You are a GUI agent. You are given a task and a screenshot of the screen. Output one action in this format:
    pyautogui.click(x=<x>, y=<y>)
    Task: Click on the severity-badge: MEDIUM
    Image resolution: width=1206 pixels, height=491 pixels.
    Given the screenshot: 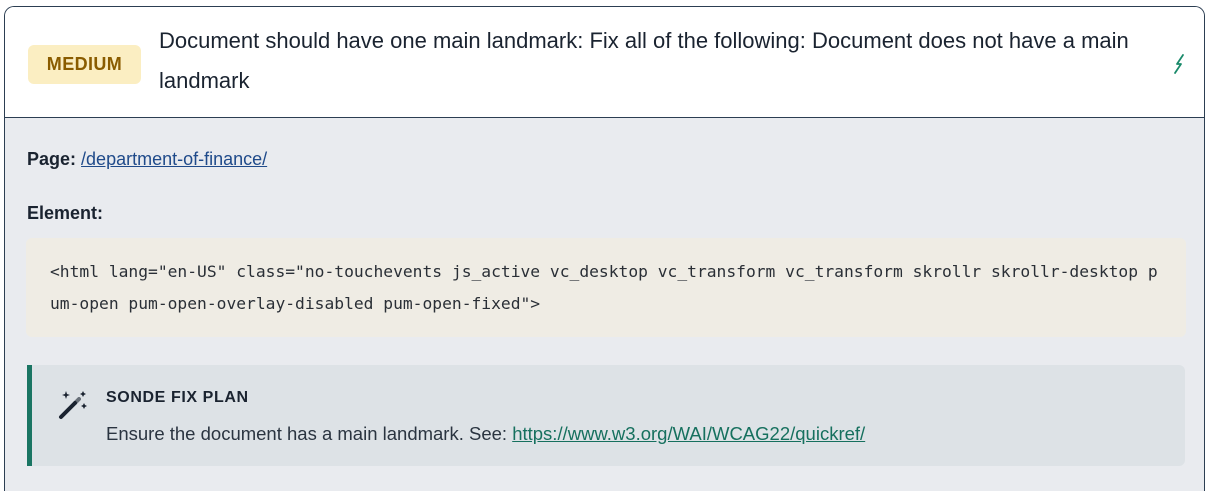 What is the action you would take?
    pyautogui.click(x=84, y=64)
    